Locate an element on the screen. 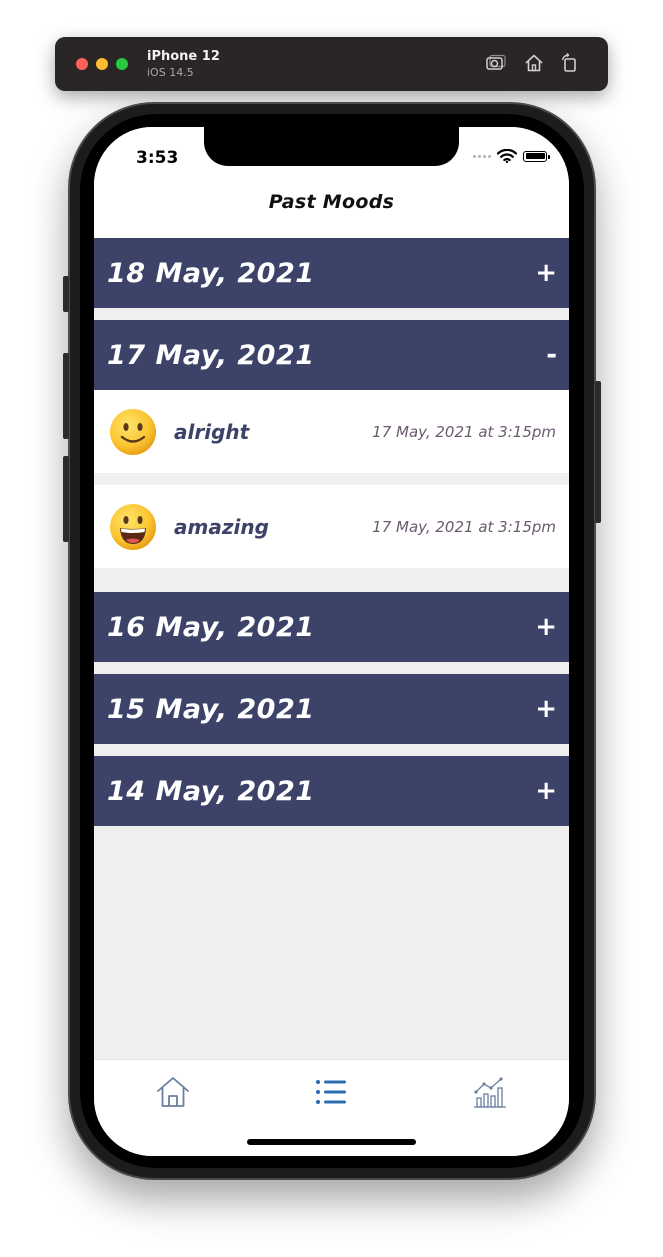  home-indicator is located at coordinates (331, 1142).